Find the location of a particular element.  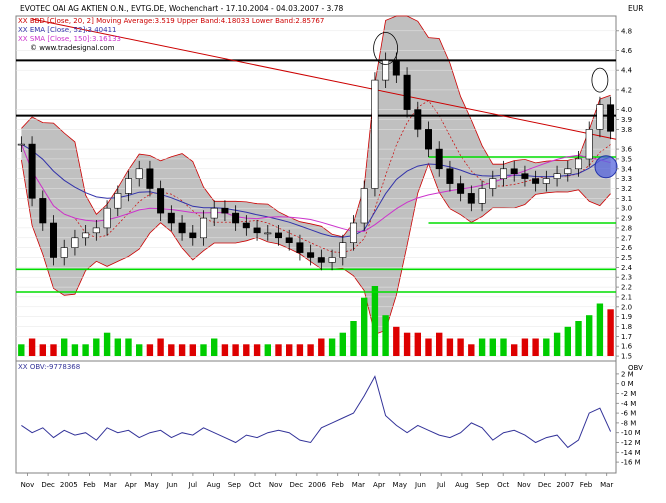

y-tick-label: 4.2 is located at coordinates (626, 90).